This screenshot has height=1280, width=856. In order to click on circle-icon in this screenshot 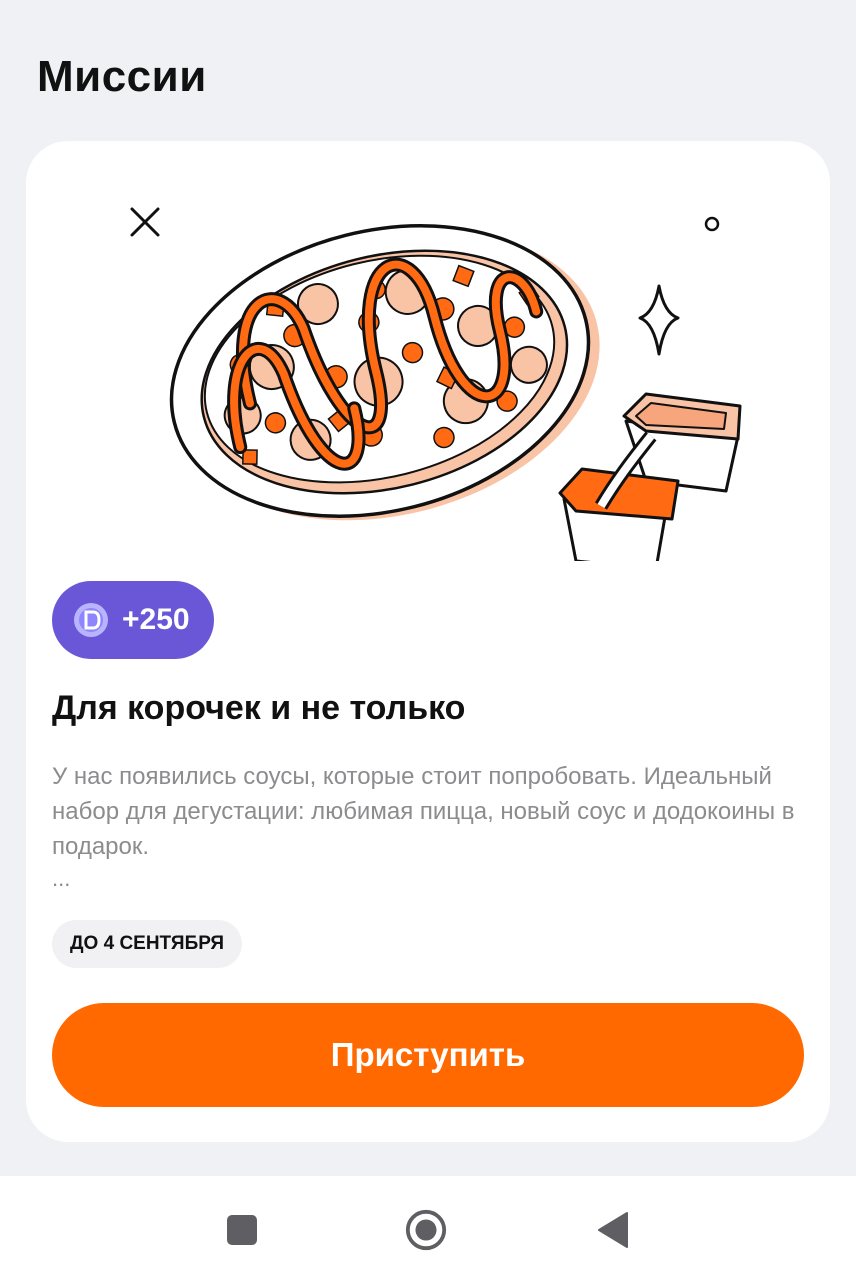, I will do `click(426, 1230)`.